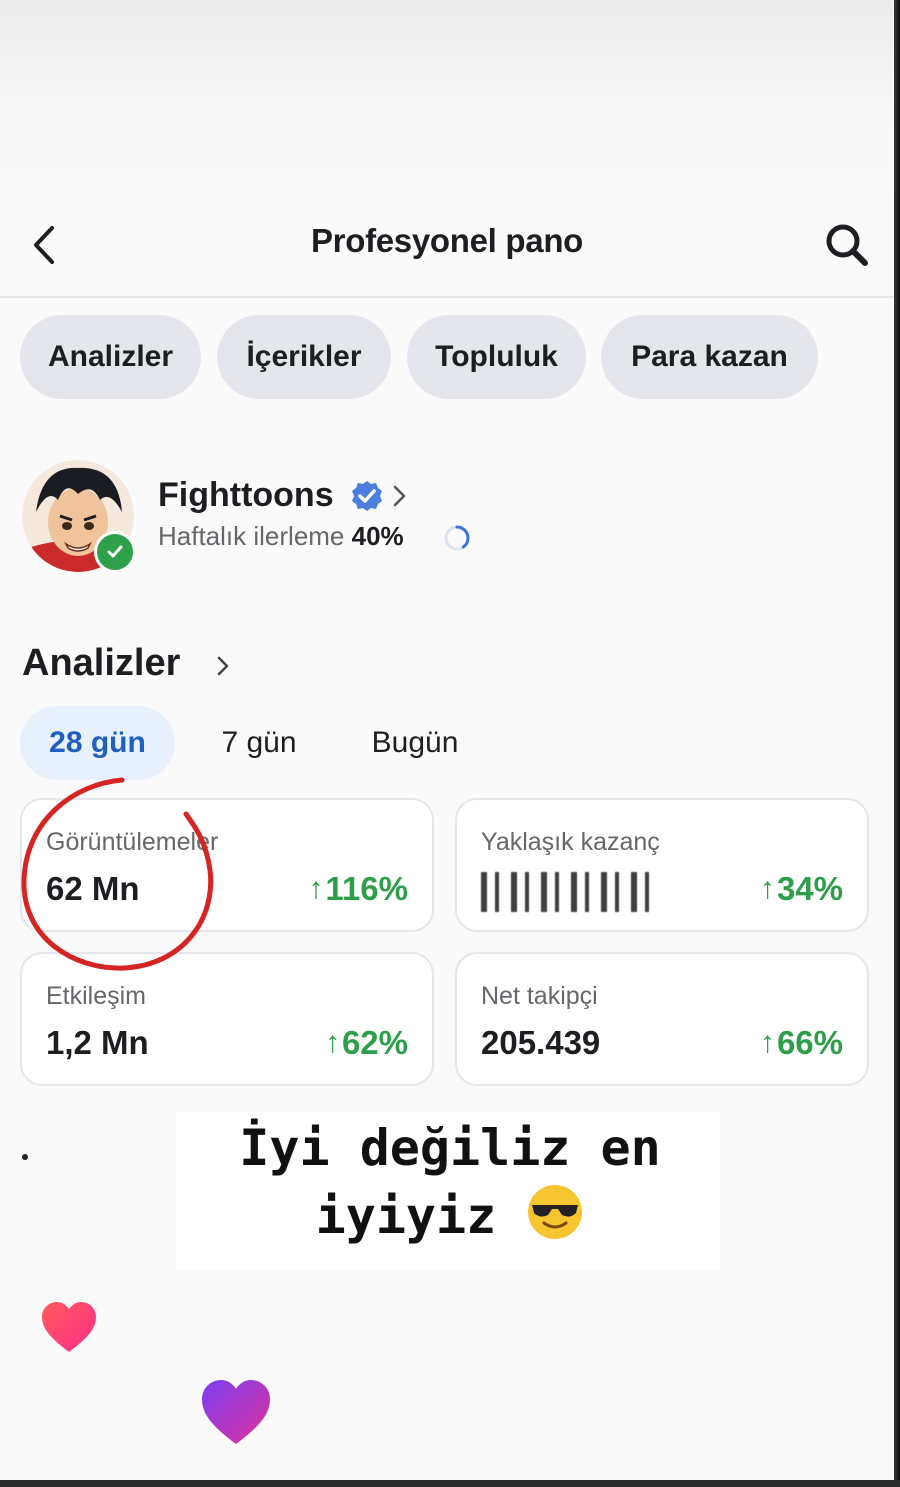  I want to click on engagement-card: Etkileşim 1,2 Mn ↑ 62%, so click(227, 1019).